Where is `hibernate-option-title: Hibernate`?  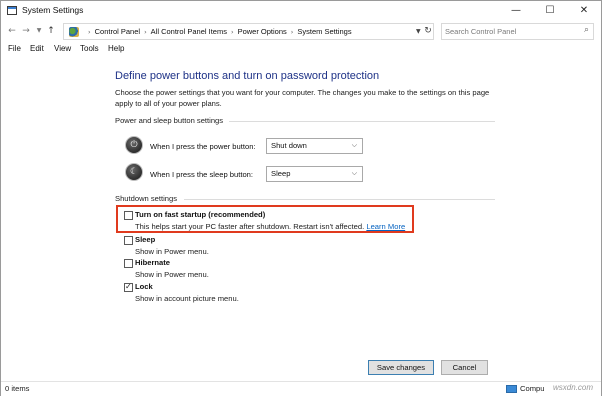 hibernate-option-title: Hibernate is located at coordinates (153, 262).